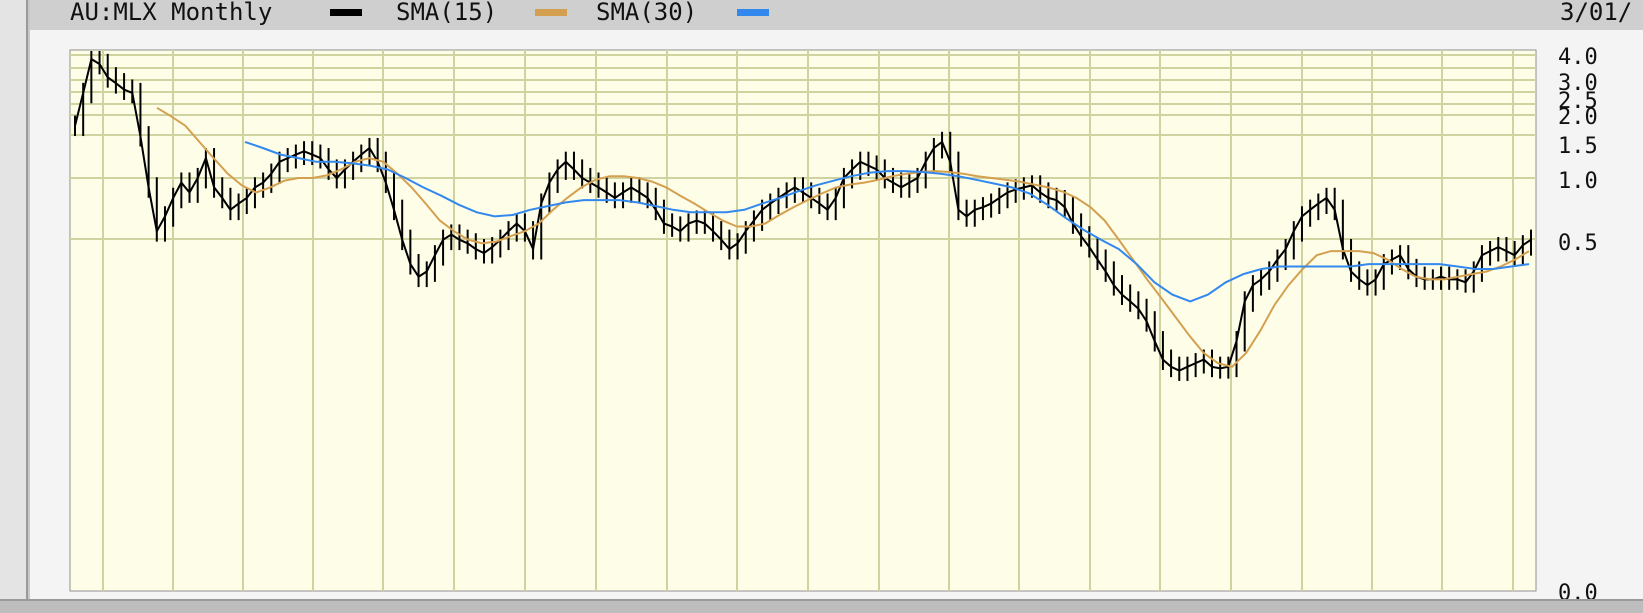 The image size is (1643, 613). I want to click on y-tick-label: 0.5, so click(1578, 243).